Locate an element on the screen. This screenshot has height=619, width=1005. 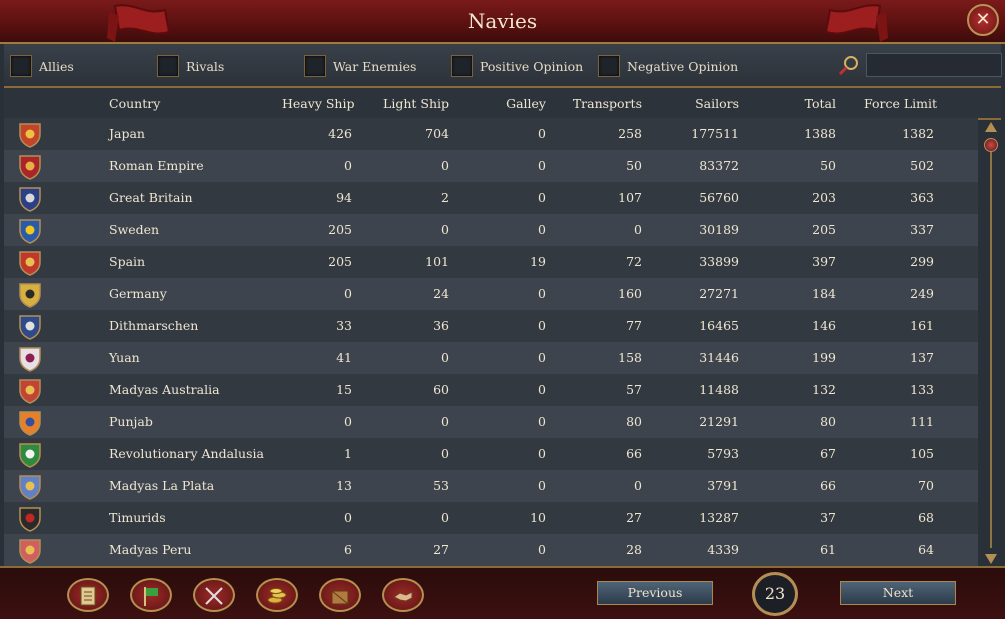
table-row: Madyas La Plata 13 53 0 0 3791 66 70 is located at coordinates (491, 486).